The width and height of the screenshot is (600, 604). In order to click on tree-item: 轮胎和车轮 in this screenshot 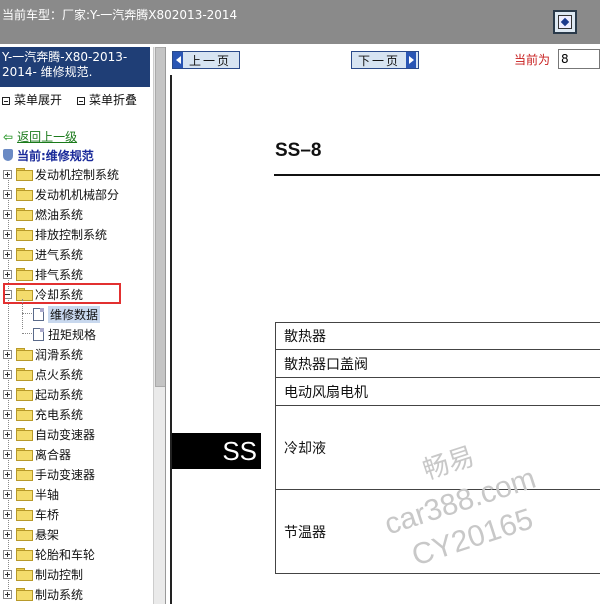, I will do `click(49, 554)`.